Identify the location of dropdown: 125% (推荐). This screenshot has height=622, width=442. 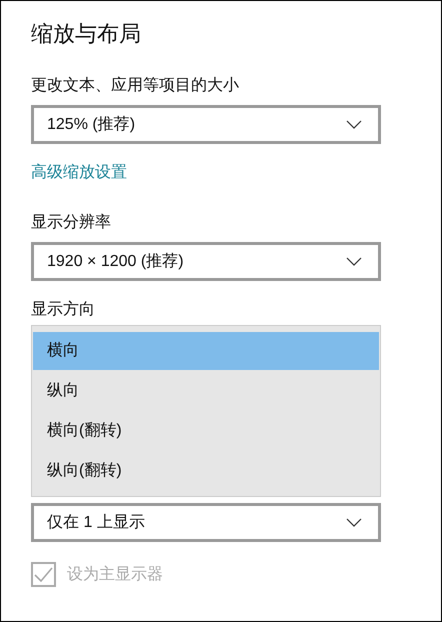
(206, 124).